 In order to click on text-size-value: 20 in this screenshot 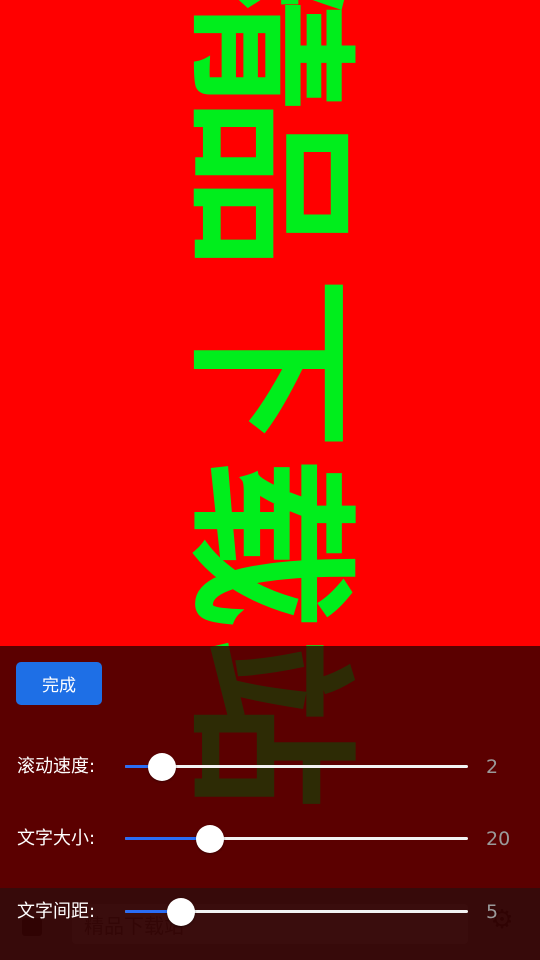, I will do `click(498, 839)`.